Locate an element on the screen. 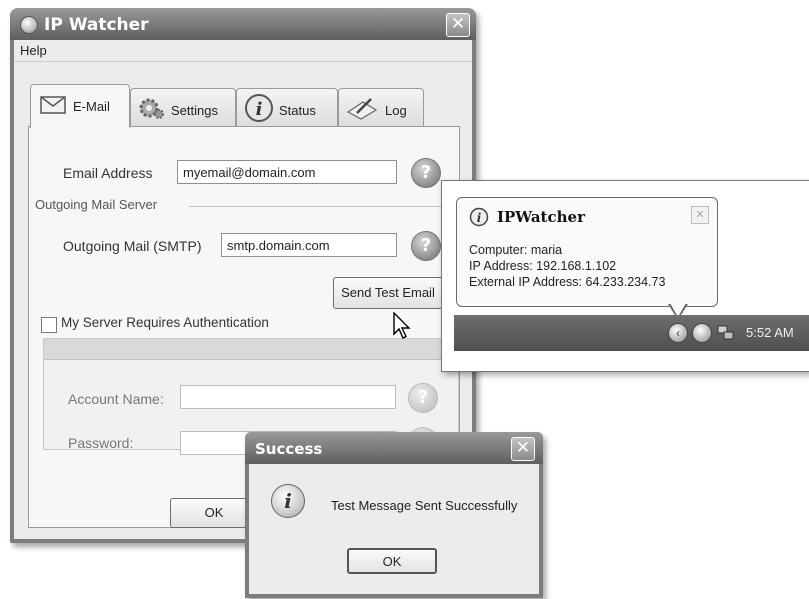  balloon-close-icon: ✕ is located at coordinates (700, 215).